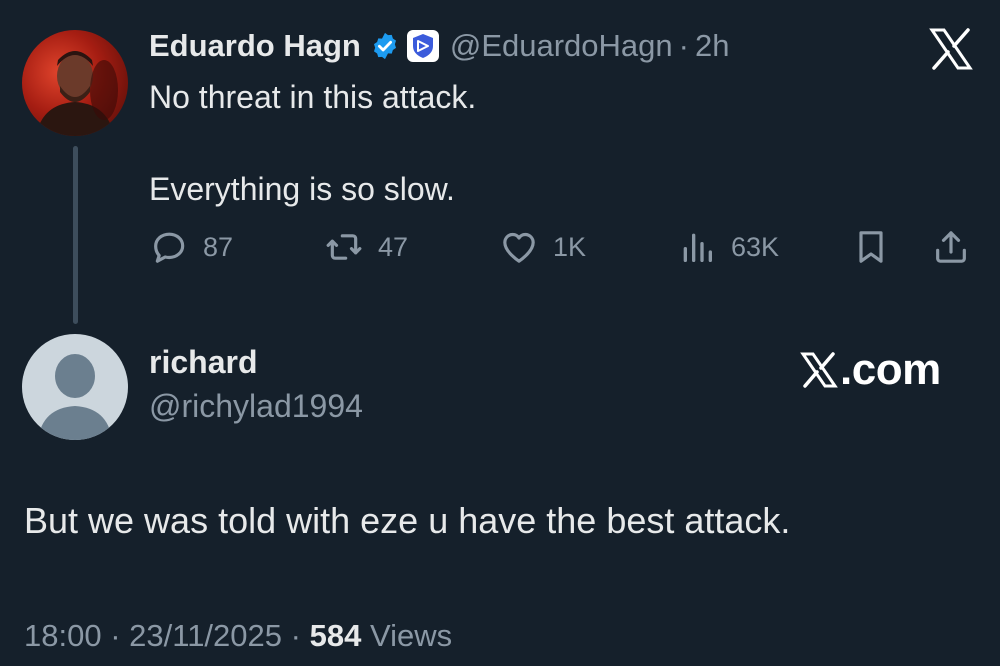  I want to click on user-avatar-photo, so click(77, 93).